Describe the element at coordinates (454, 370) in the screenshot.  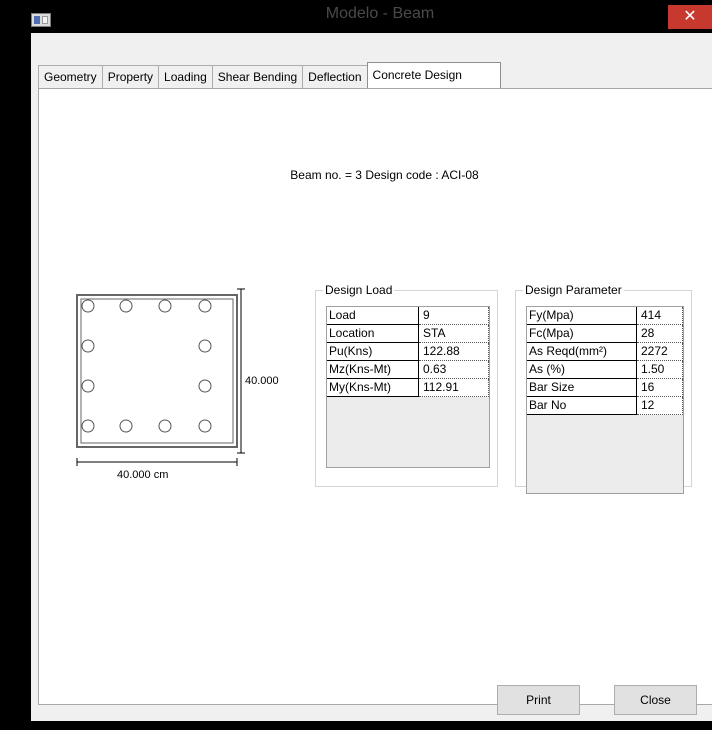
I see `table-cell-value: 0.63` at that location.